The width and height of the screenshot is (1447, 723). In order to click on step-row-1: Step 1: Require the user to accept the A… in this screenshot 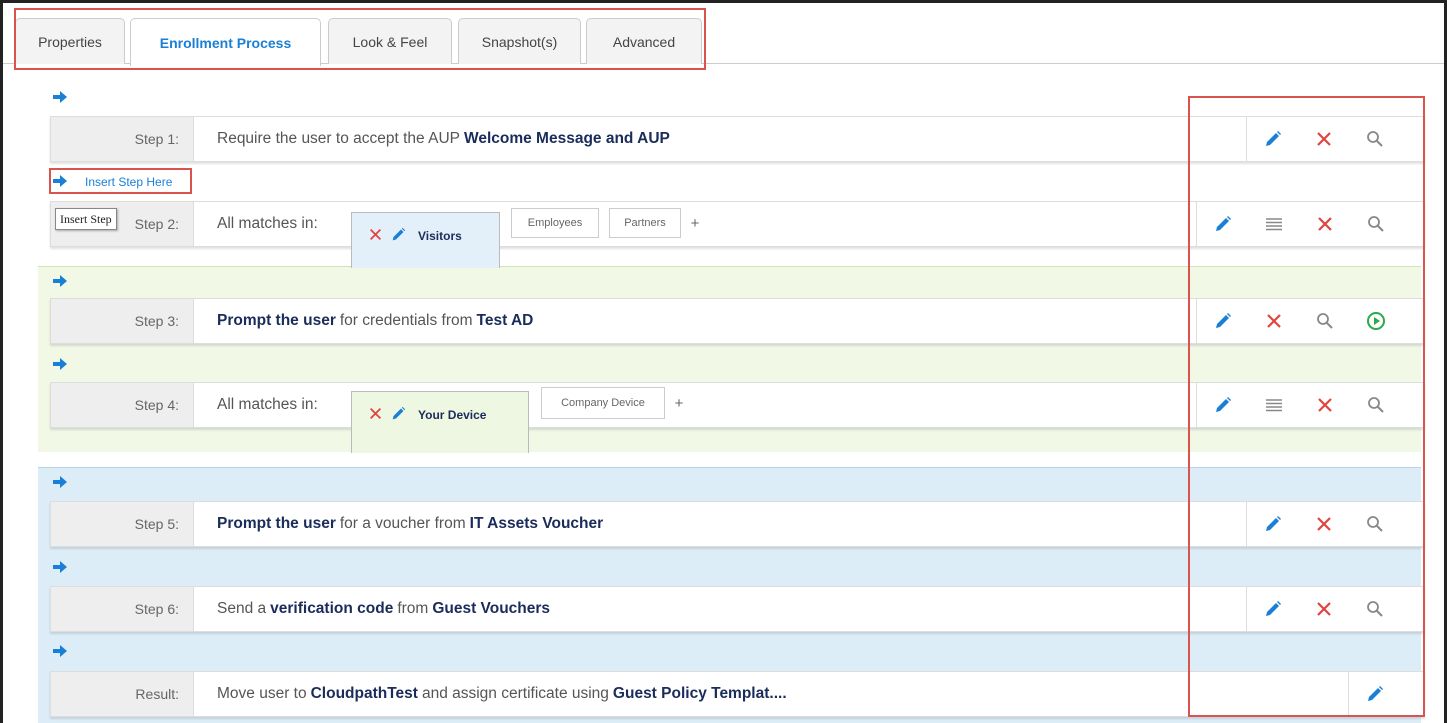, I will do `click(737, 139)`.